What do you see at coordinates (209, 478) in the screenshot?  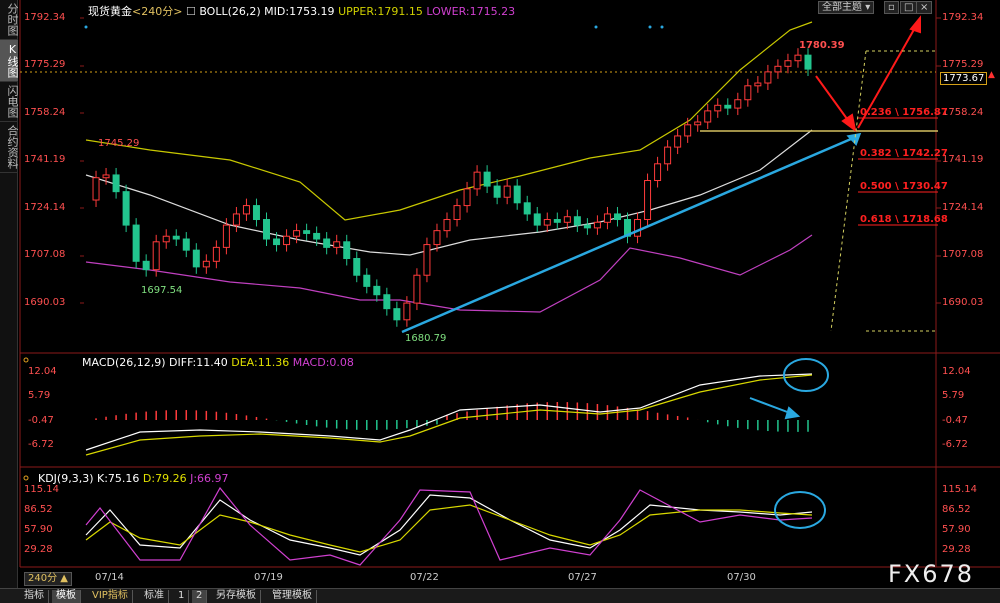 I see `kdj-j: J:66.97` at bounding box center [209, 478].